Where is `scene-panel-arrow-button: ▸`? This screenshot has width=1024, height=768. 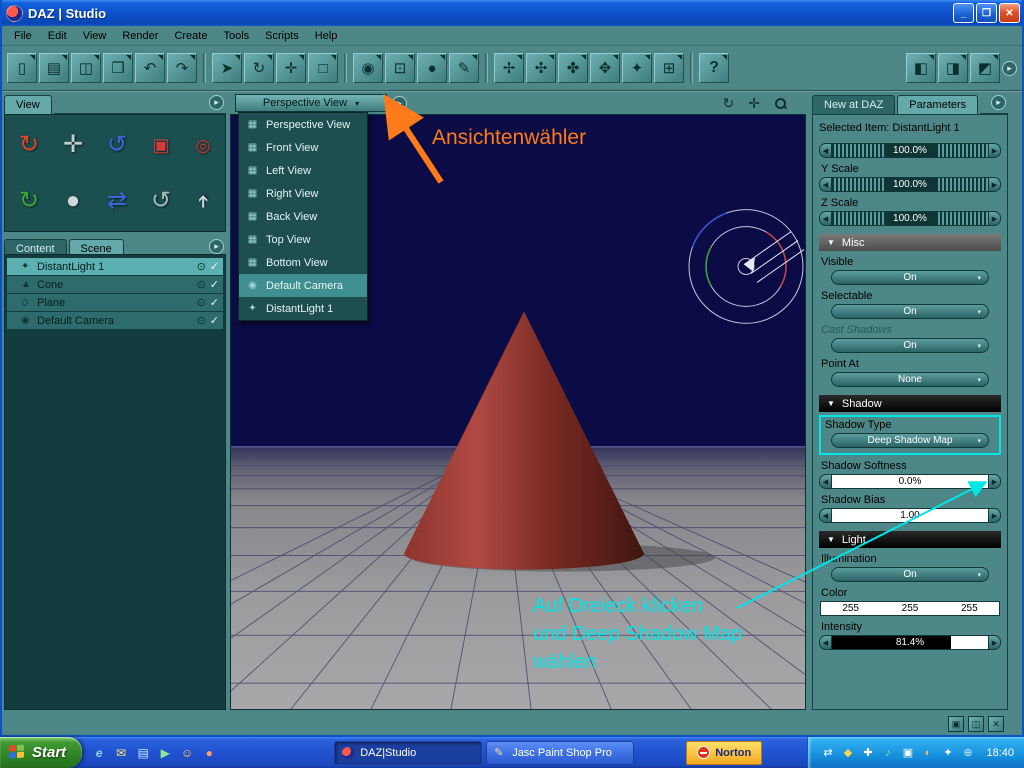
scene-panel-arrow-button: ▸ is located at coordinates (216, 246).